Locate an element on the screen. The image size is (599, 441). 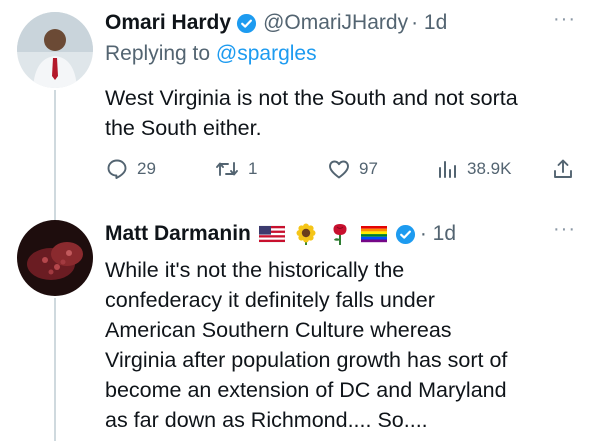
us-flag-emoji is located at coordinates (271, 234).